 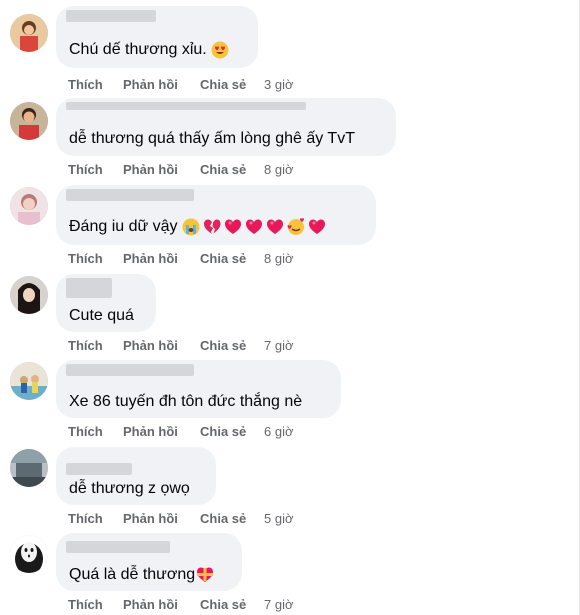 I want to click on comment-actions: Thích Phản hồi Chia sẻ 5 giờ, so click(x=181, y=519).